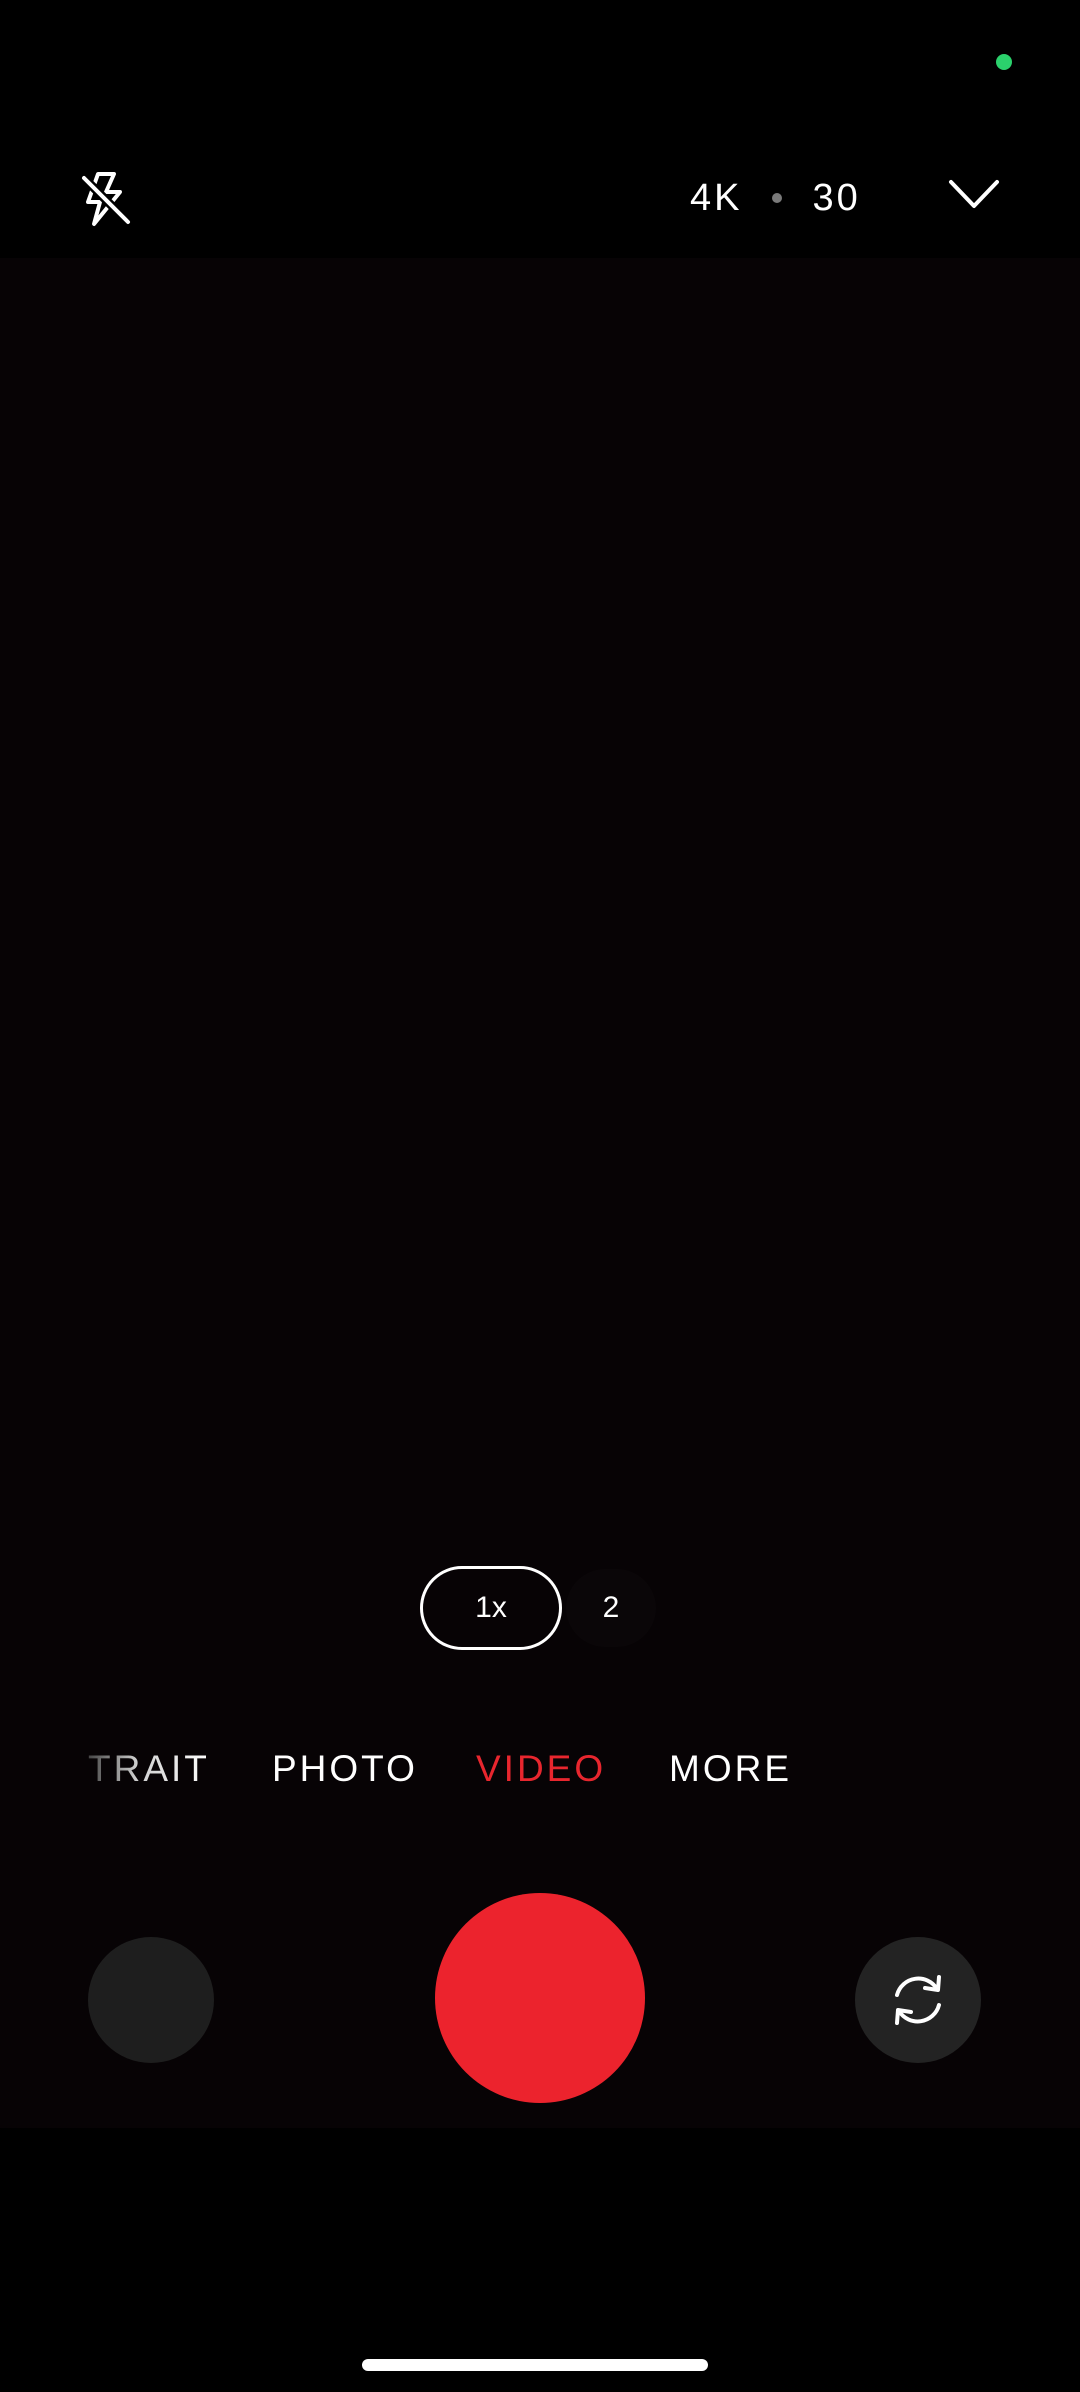  Describe the element at coordinates (611, 1608) in the screenshot. I see `zoom-2x-button: 2` at that location.